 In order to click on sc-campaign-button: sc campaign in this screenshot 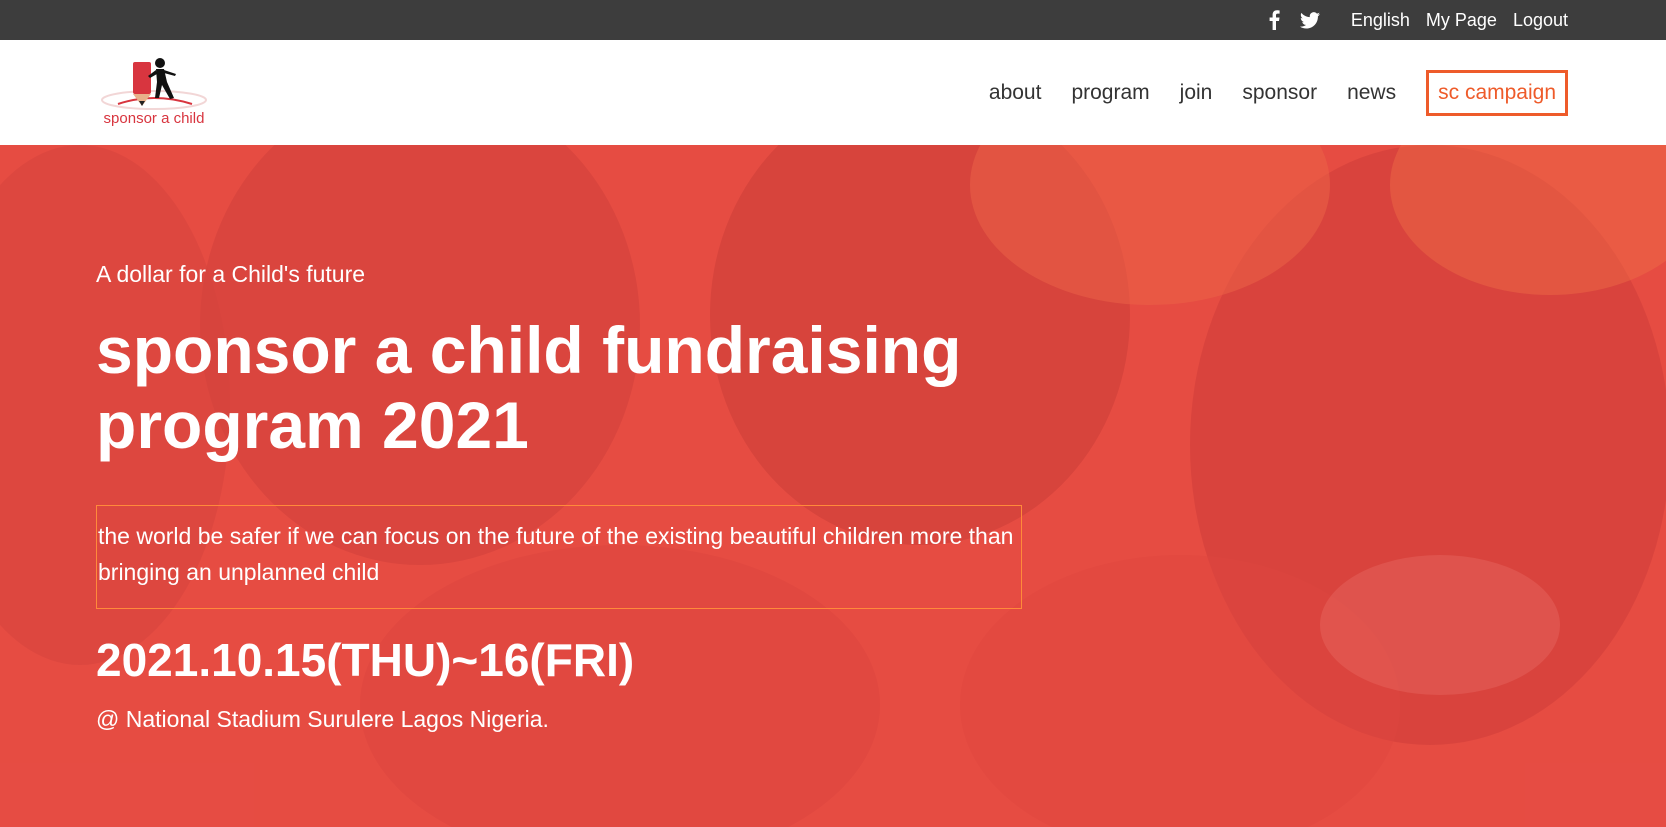, I will do `click(1497, 93)`.